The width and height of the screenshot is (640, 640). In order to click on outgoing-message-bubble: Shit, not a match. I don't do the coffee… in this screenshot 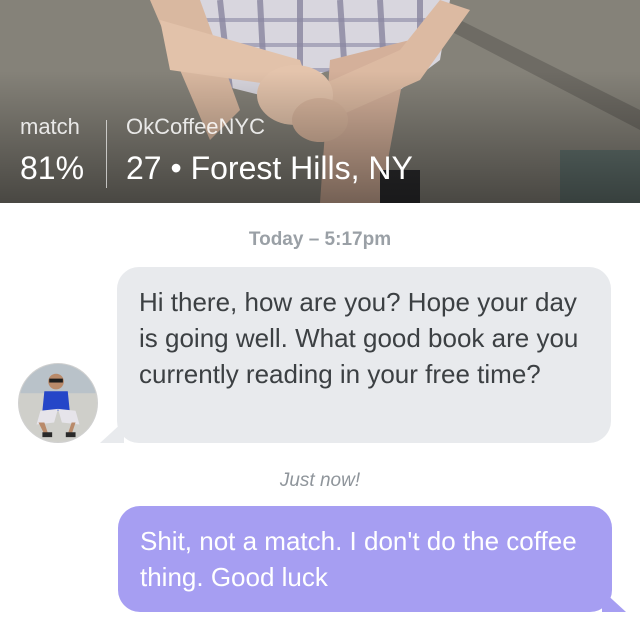, I will do `click(365, 559)`.